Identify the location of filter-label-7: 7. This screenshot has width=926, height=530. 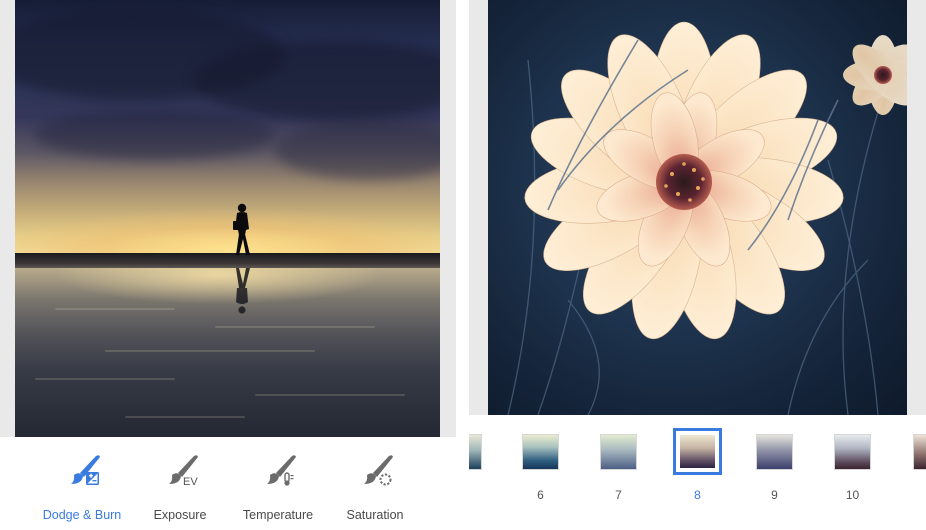
(618, 495).